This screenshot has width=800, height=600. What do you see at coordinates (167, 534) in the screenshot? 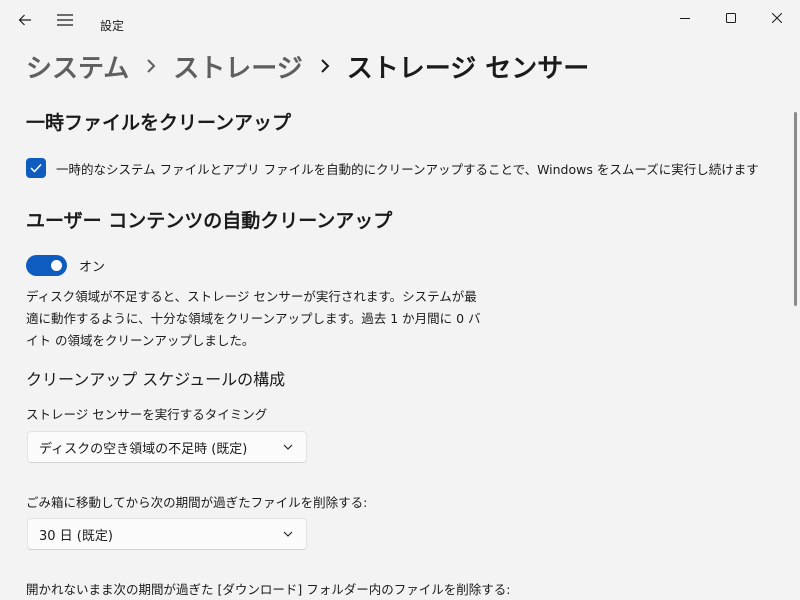
I see `recycle-bin-dropdown: 30 日 (既定)` at bounding box center [167, 534].